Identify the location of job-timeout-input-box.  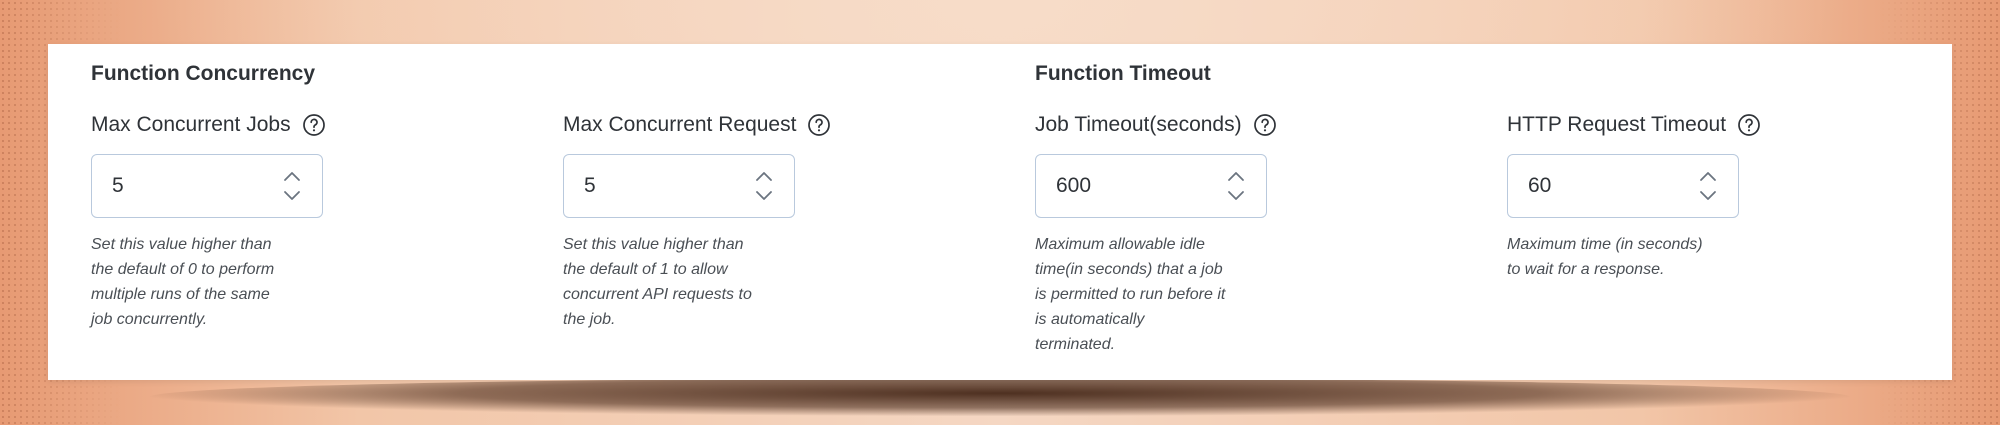
(1151, 186).